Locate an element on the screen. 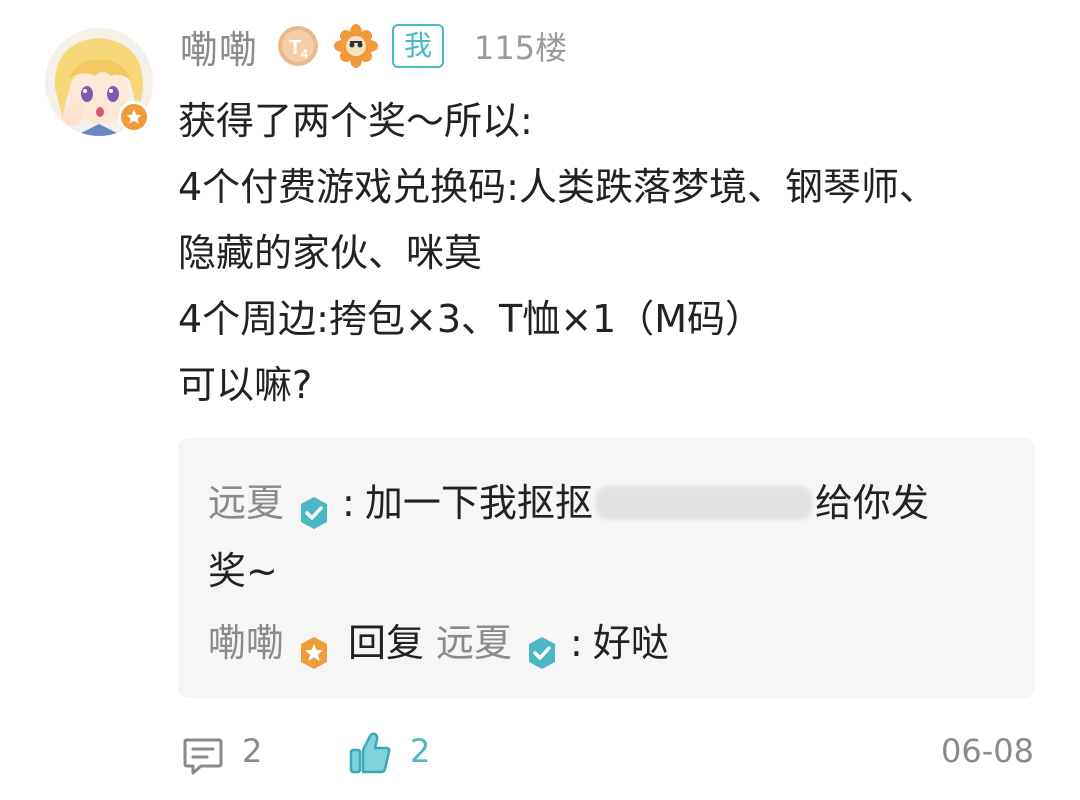  comment-footer: 2 2 06-08 is located at coordinates (540, 754).